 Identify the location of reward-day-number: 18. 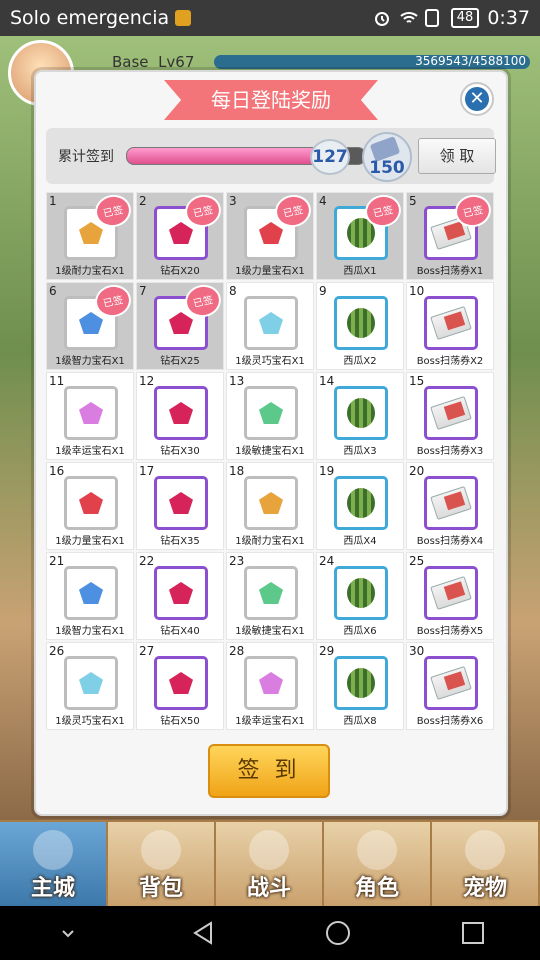
(237, 471).